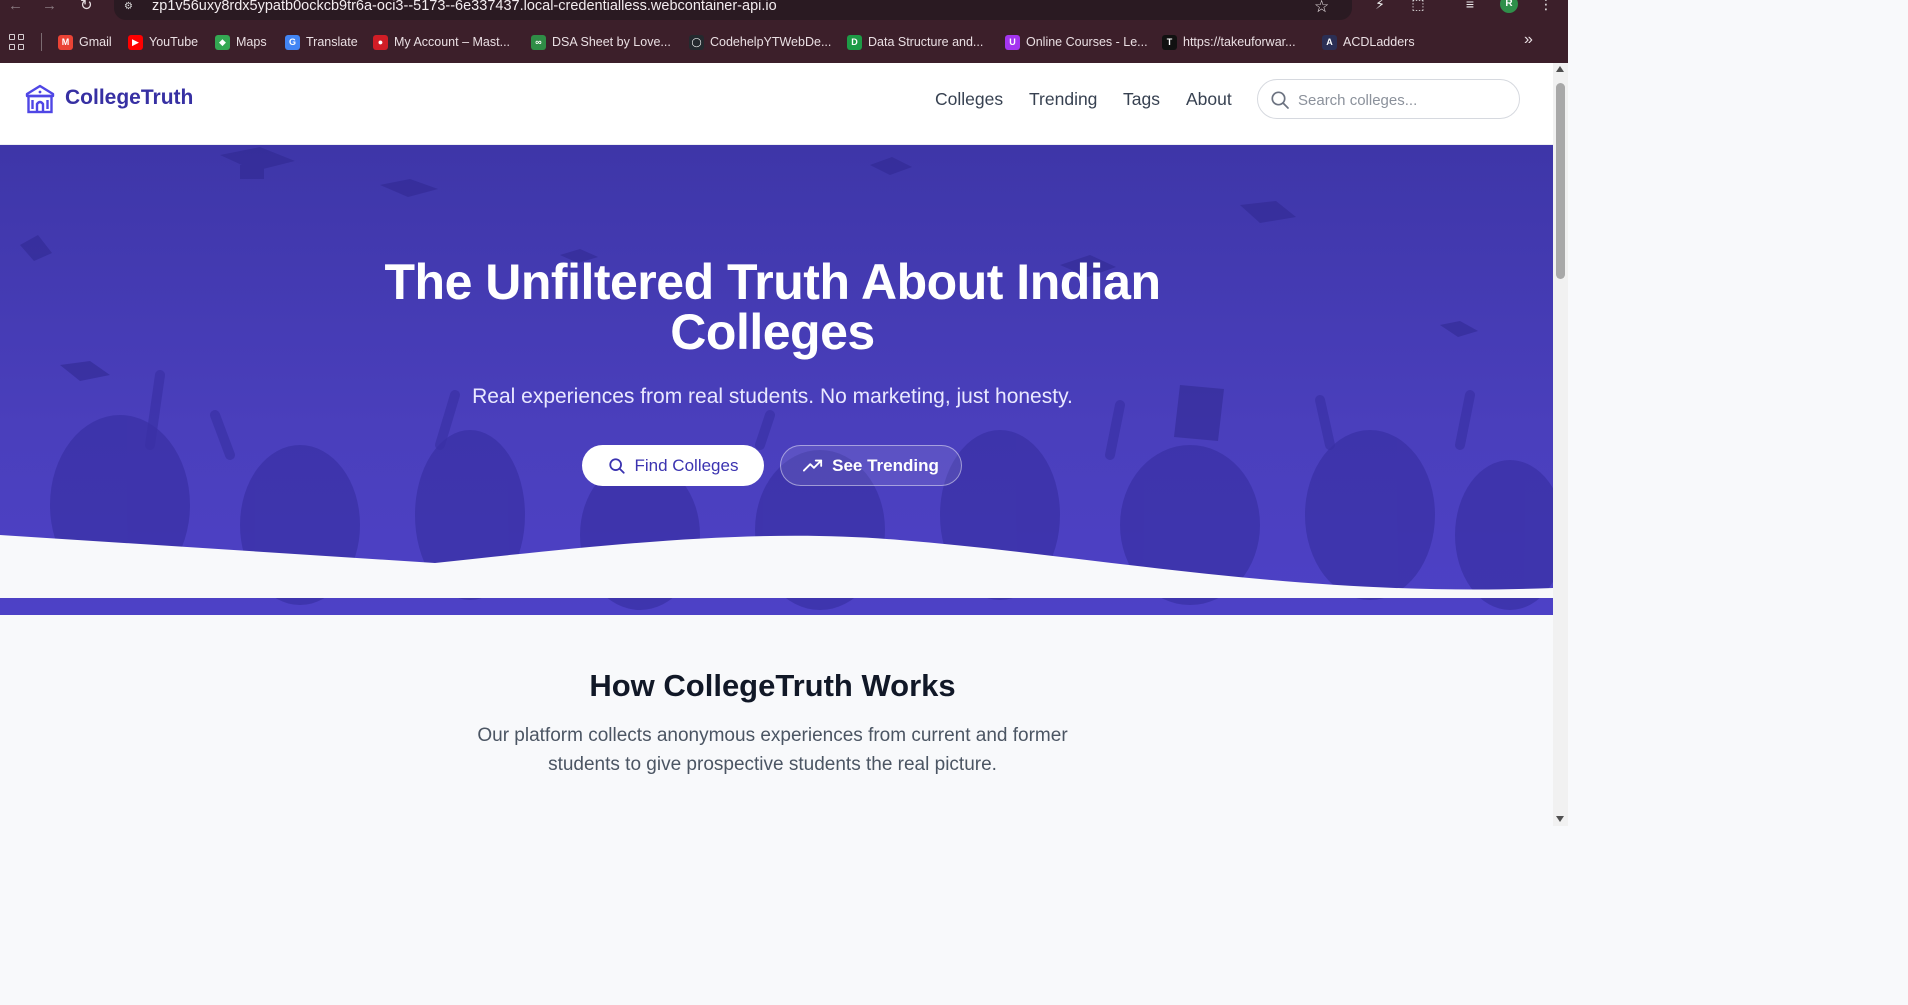 The height and width of the screenshot is (1005, 1908). What do you see at coordinates (1012, 42) in the screenshot?
I see `udemy-icon: U` at bounding box center [1012, 42].